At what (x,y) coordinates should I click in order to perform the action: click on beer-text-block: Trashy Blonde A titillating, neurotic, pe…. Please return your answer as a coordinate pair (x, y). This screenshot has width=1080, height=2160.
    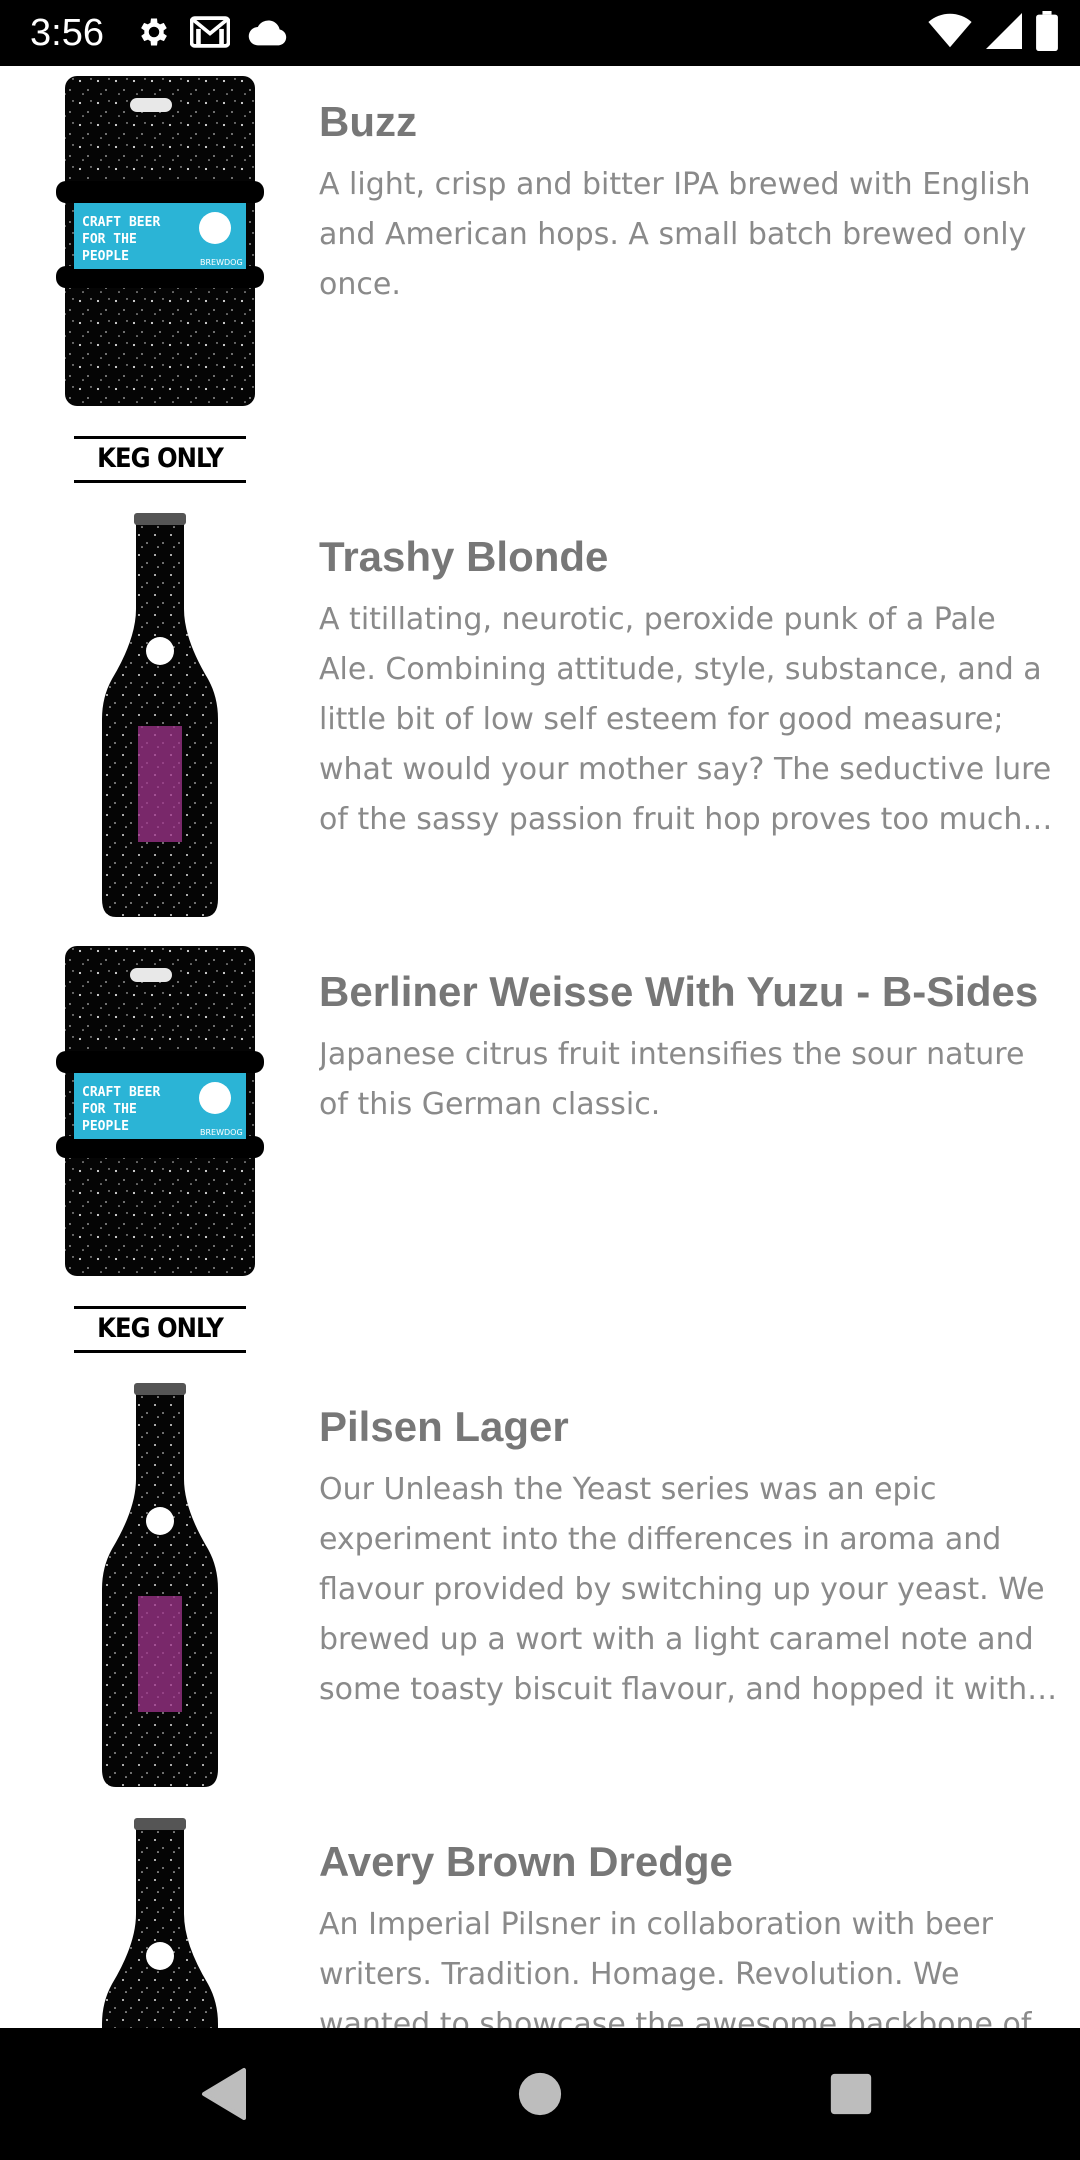
    Looking at the image, I should click on (689, 688).